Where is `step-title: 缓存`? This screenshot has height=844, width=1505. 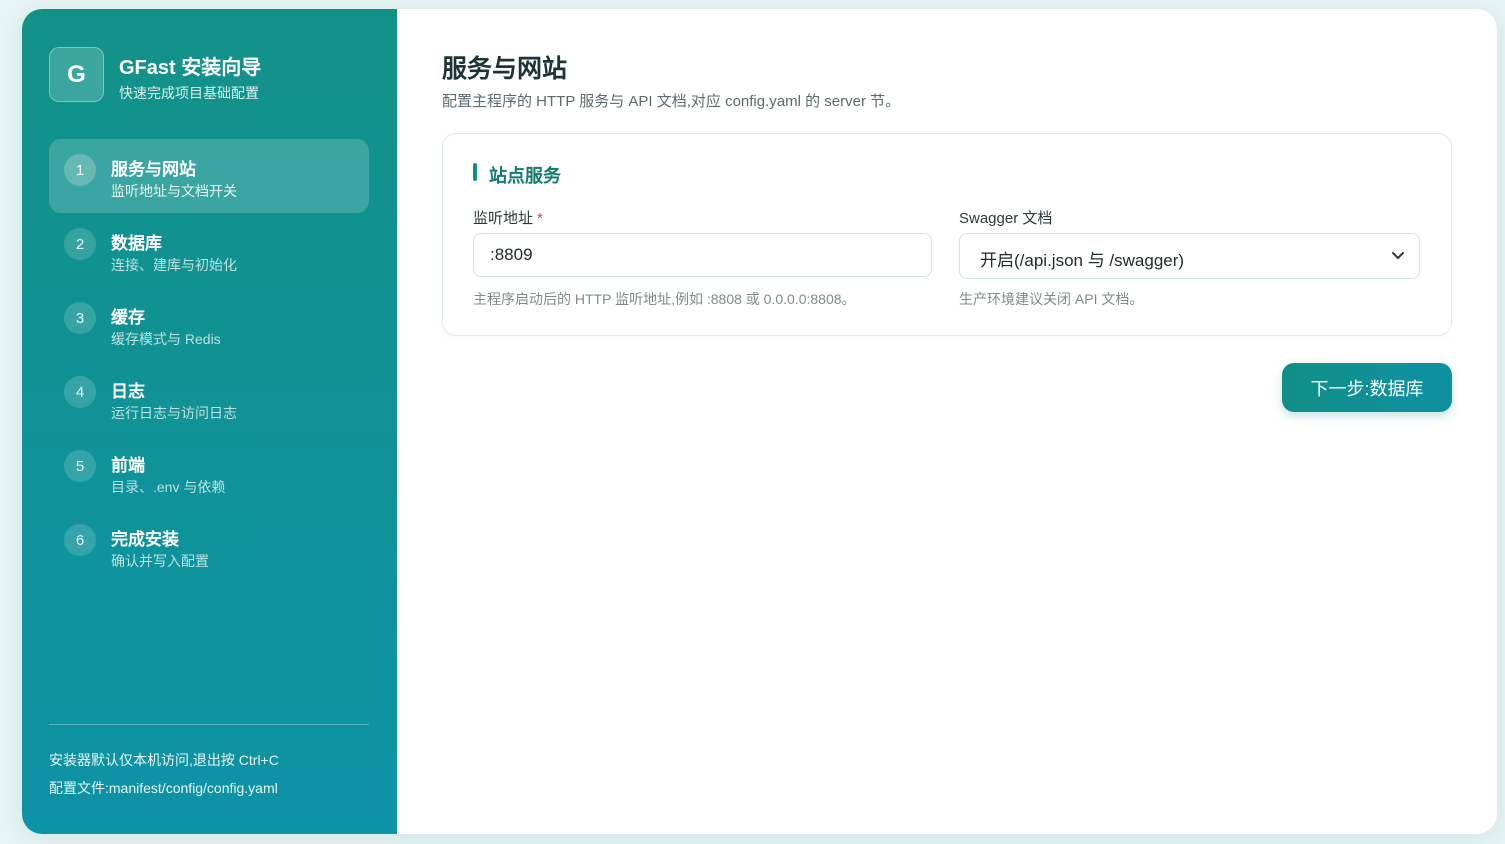 step-title: 缓存 is located at coordinates (128, 317).